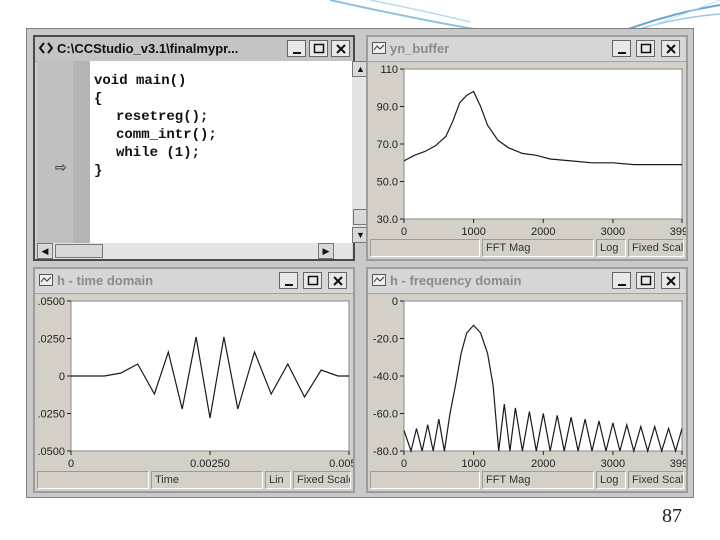 The image size is (720, 540). I want to click on code-line: resetreg();, so click(162, 117).